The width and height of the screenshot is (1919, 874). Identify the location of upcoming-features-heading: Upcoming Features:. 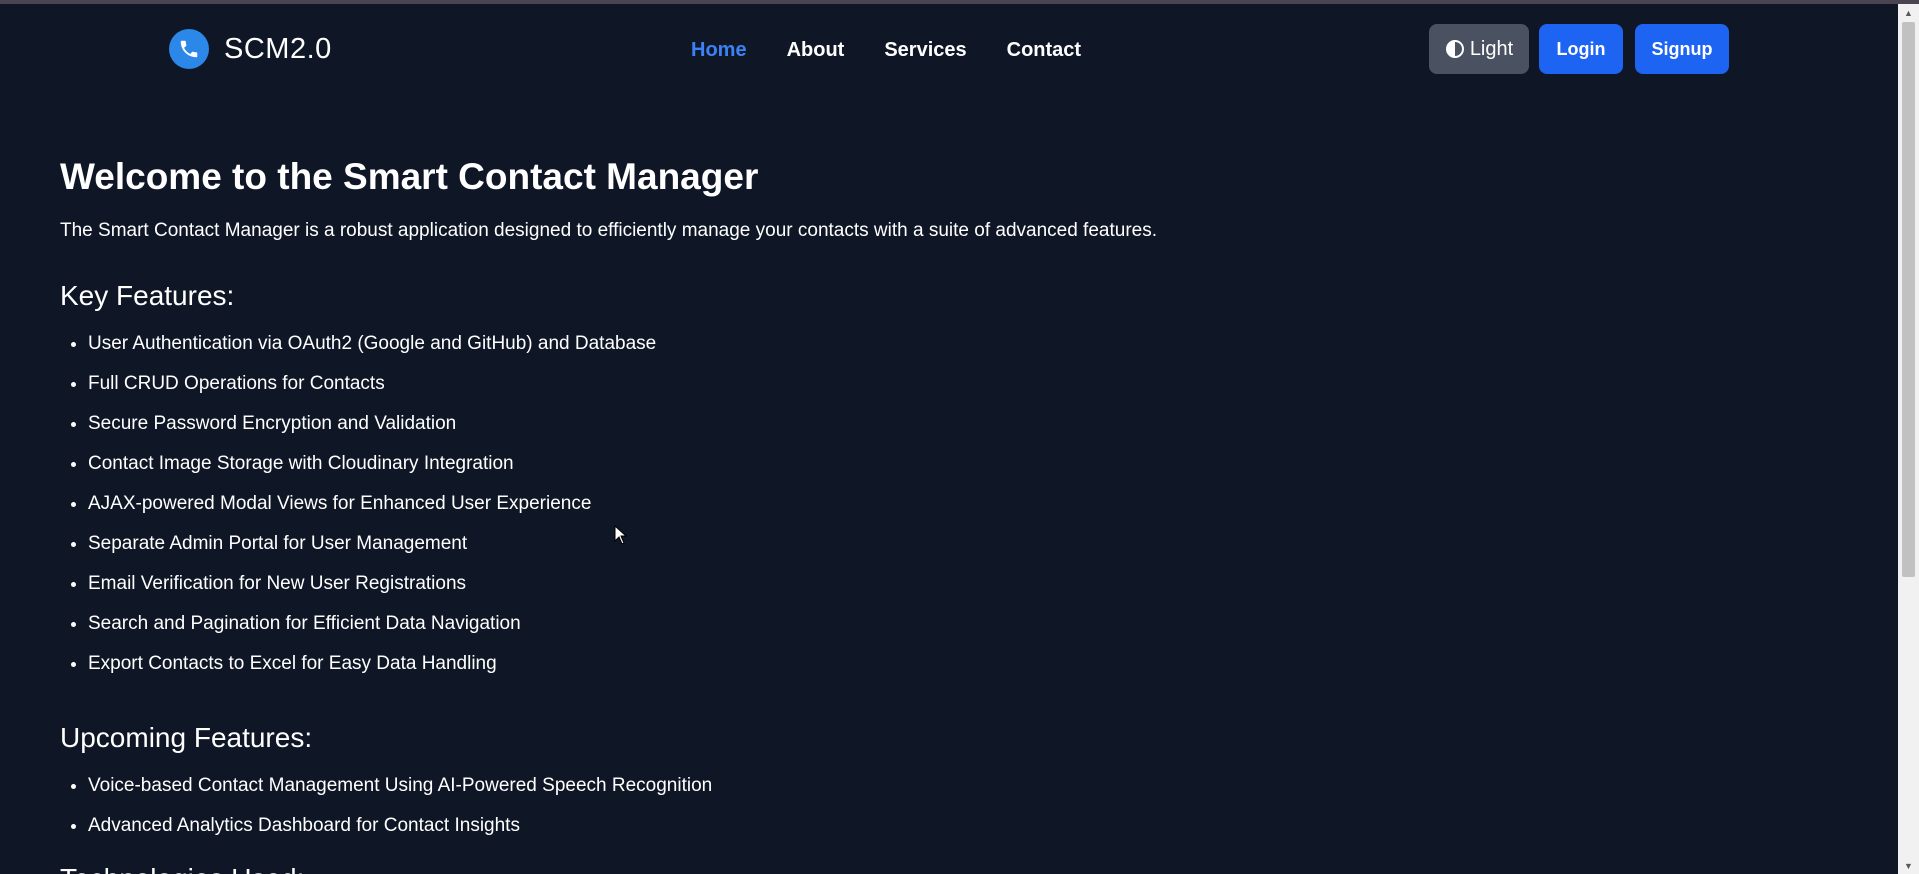
(186, 737).